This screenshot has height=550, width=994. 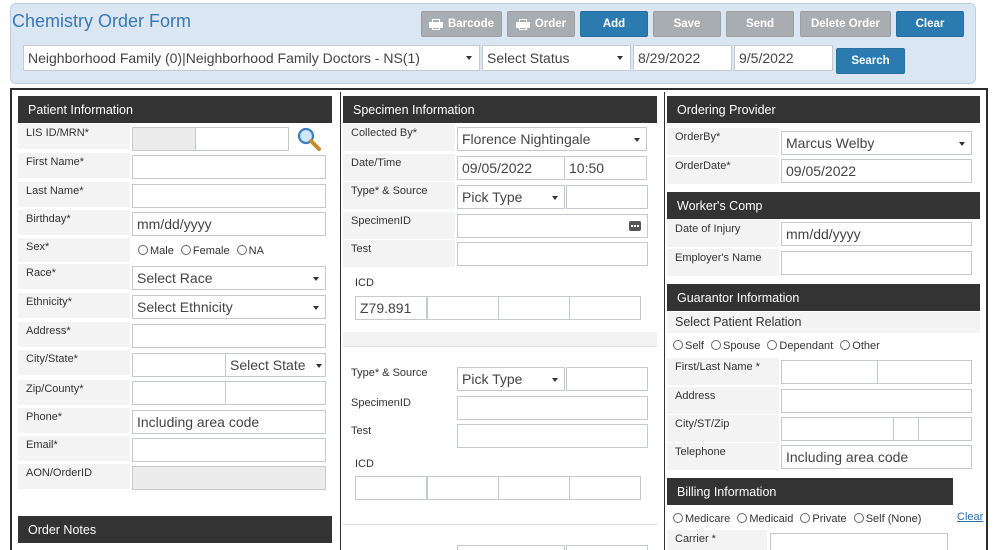 What do you see at coordinates (945, 429) in the screenshot?
I see `guarantor-zip-input` at bounding box center [945, 429].